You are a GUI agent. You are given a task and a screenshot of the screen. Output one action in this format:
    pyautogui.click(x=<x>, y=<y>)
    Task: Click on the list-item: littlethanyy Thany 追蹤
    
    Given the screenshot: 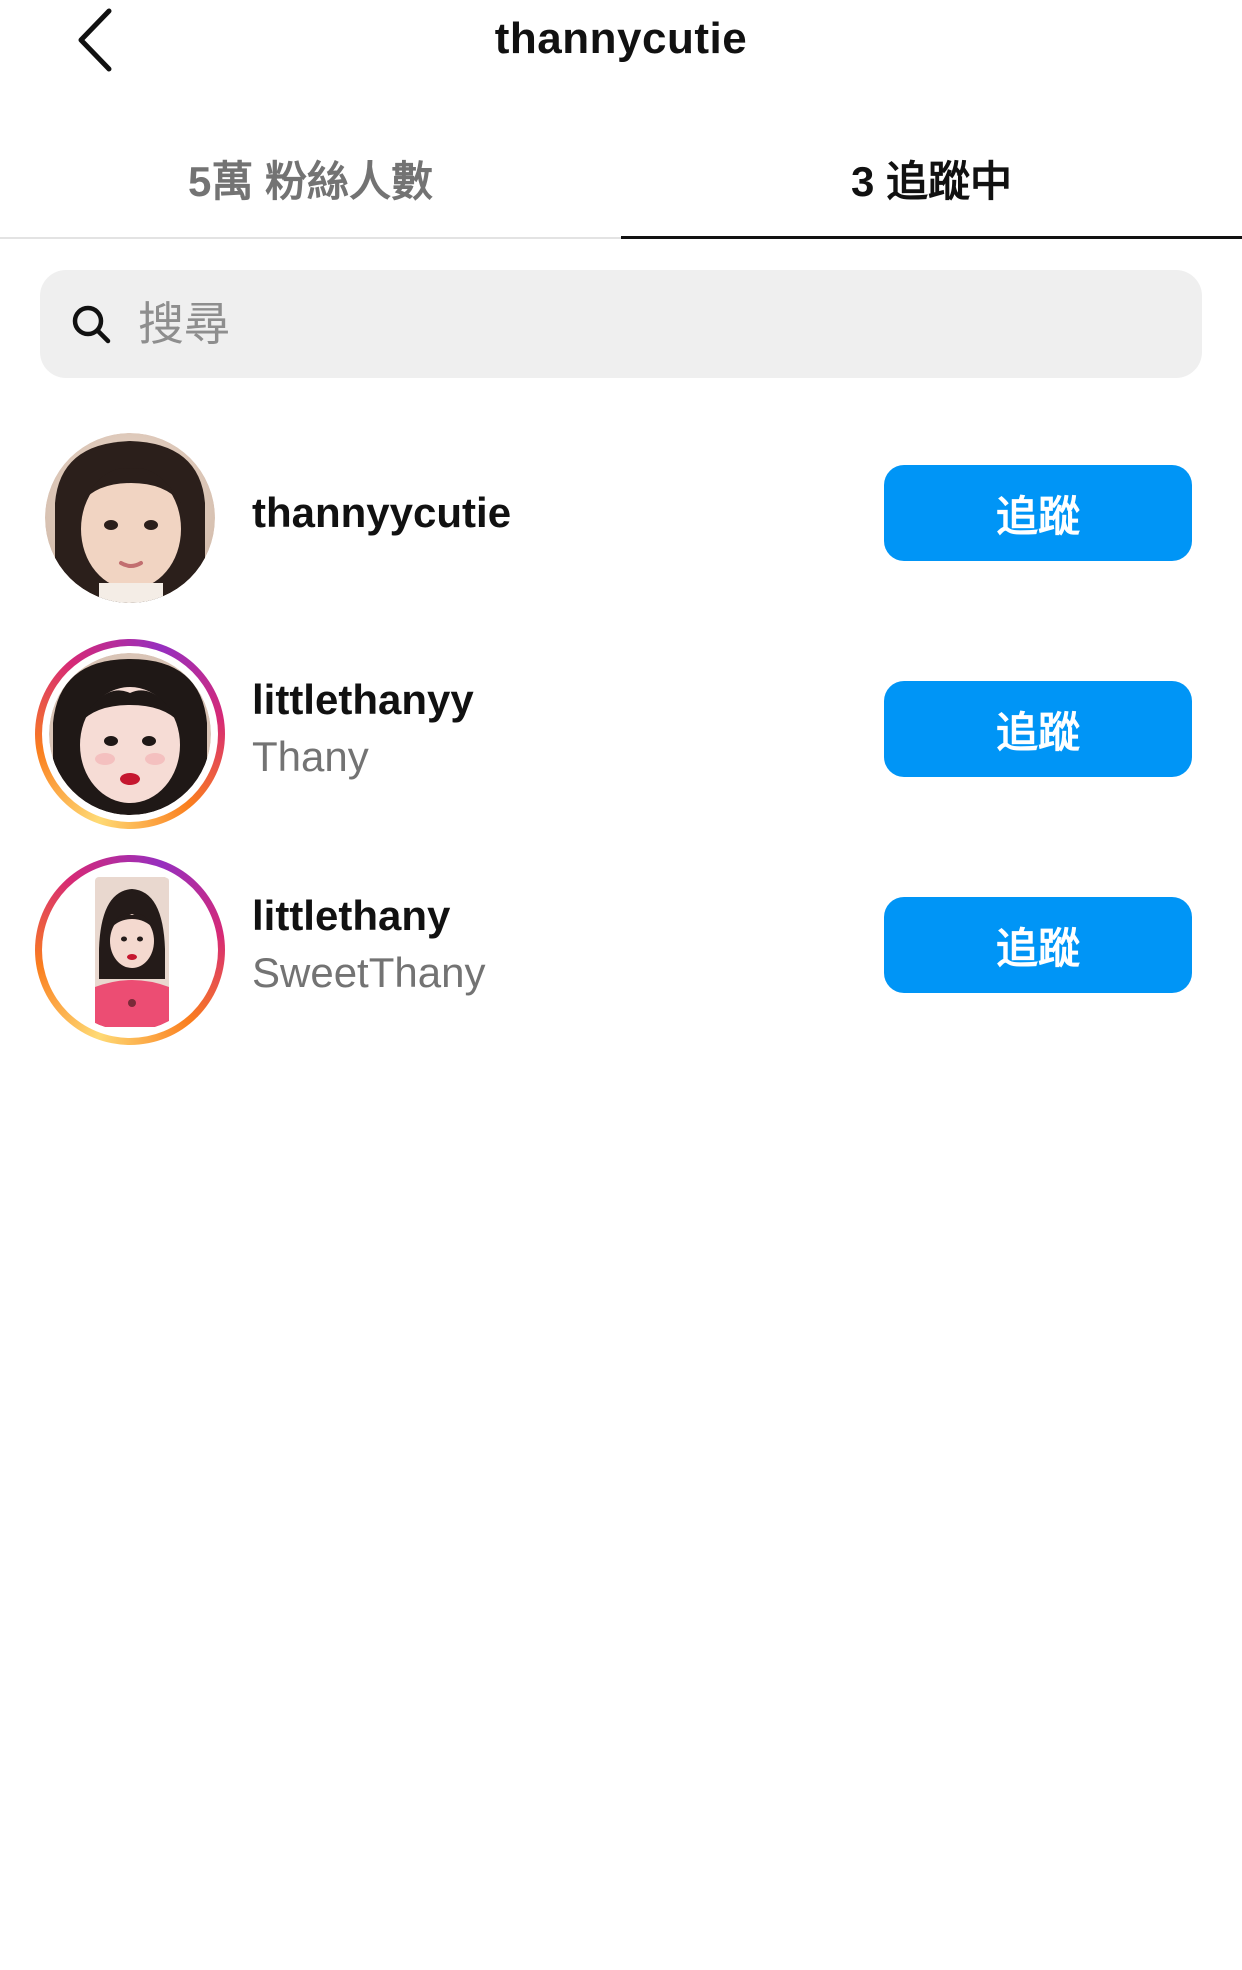 What is the action you would take?
    pyautogui.click(x=621, y=729)
    